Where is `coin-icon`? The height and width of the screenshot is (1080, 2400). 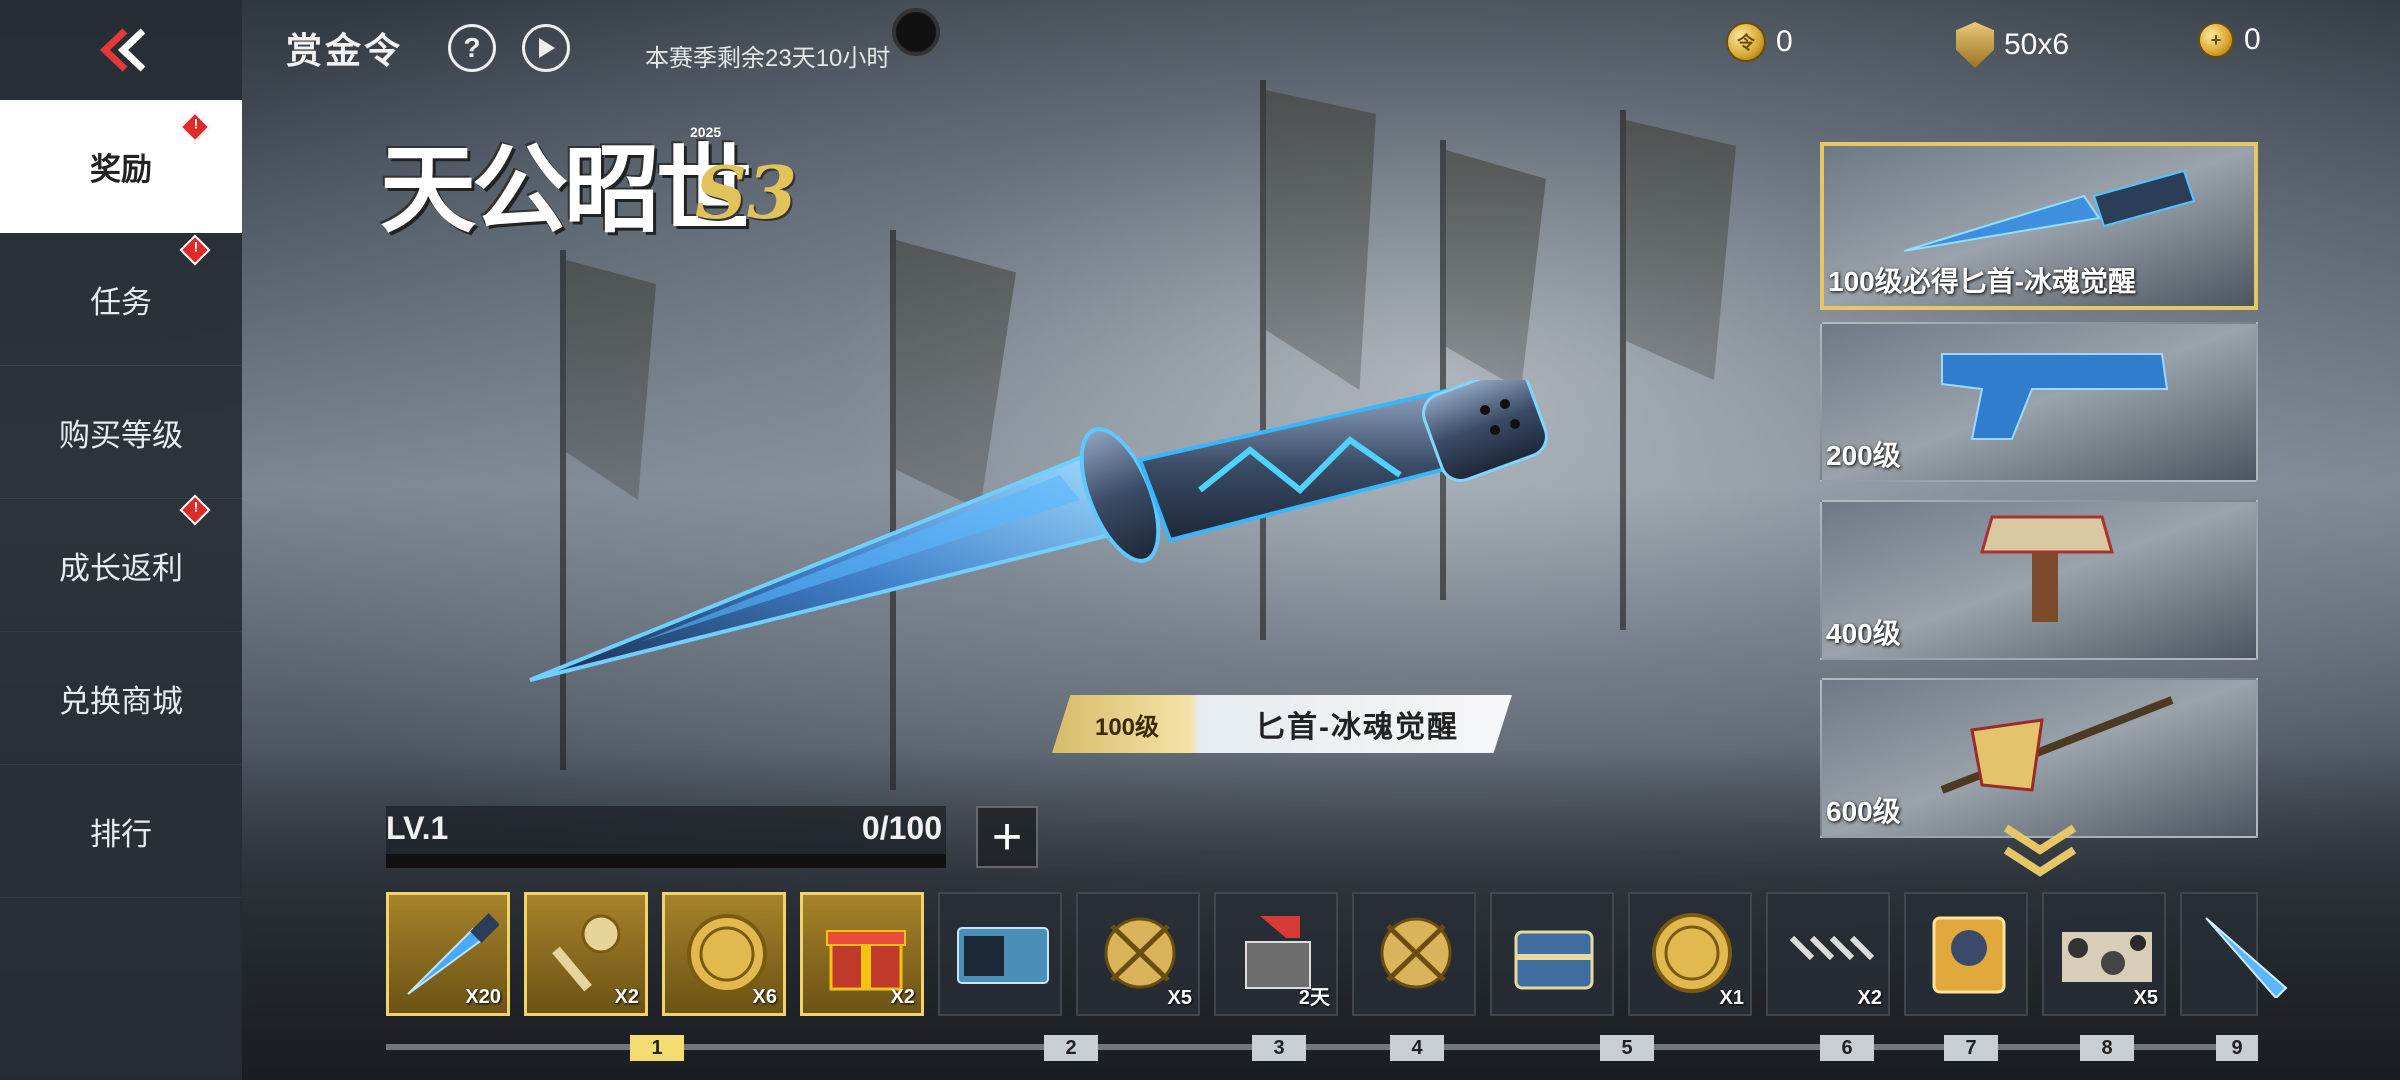 coin-icon is located at coordinates (1692, 953).